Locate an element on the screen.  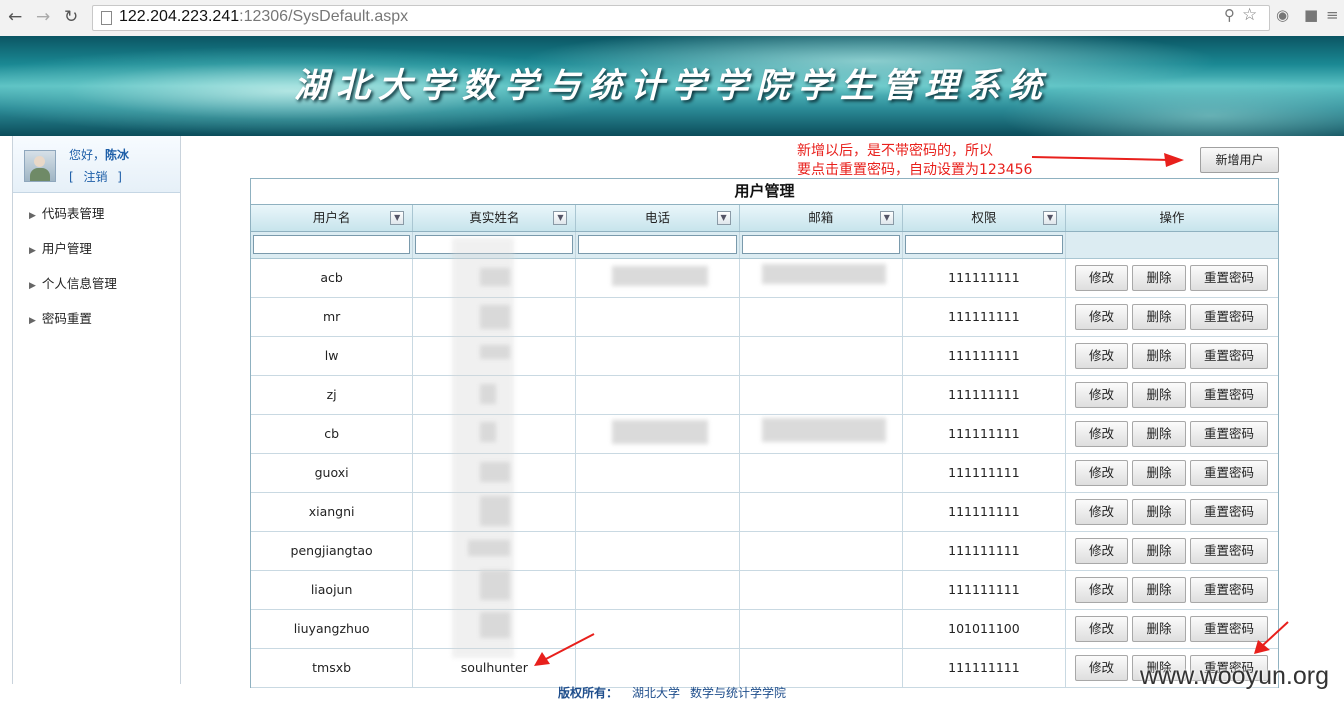
greeting: 您好，陈冰 is located at coordinates (99, 154).